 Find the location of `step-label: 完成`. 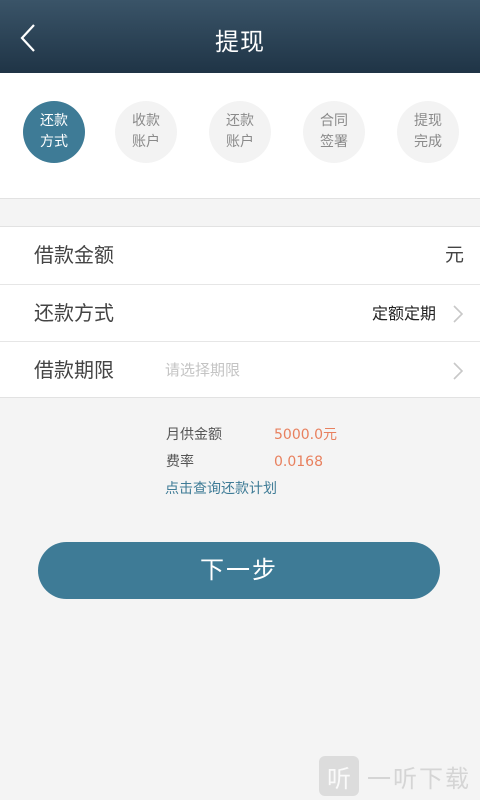

step-label: 完成 is located at coordinates (428, 142).